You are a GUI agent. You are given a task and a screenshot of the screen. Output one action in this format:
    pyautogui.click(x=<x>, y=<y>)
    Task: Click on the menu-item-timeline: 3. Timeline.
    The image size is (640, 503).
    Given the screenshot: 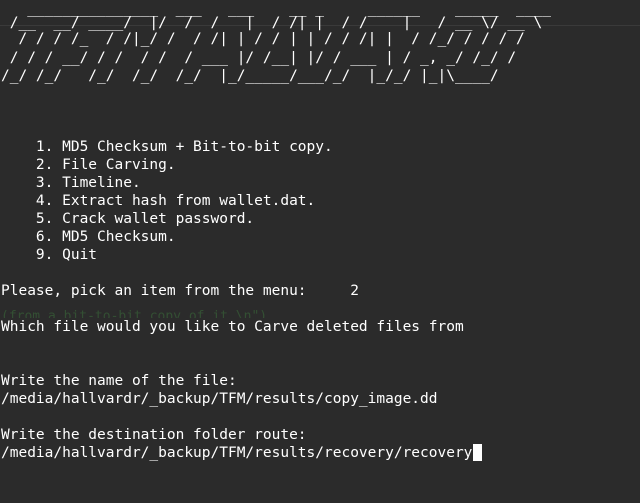 What is the action you would take?
    pyautogui.click(x=71, y=183)
    